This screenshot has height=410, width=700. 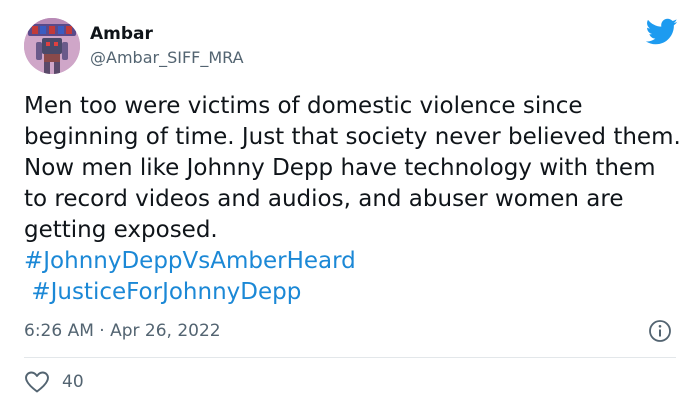 I want to click on hashtag-link: #JusticeForJohnnyDepp, so click(x=166, y=292).